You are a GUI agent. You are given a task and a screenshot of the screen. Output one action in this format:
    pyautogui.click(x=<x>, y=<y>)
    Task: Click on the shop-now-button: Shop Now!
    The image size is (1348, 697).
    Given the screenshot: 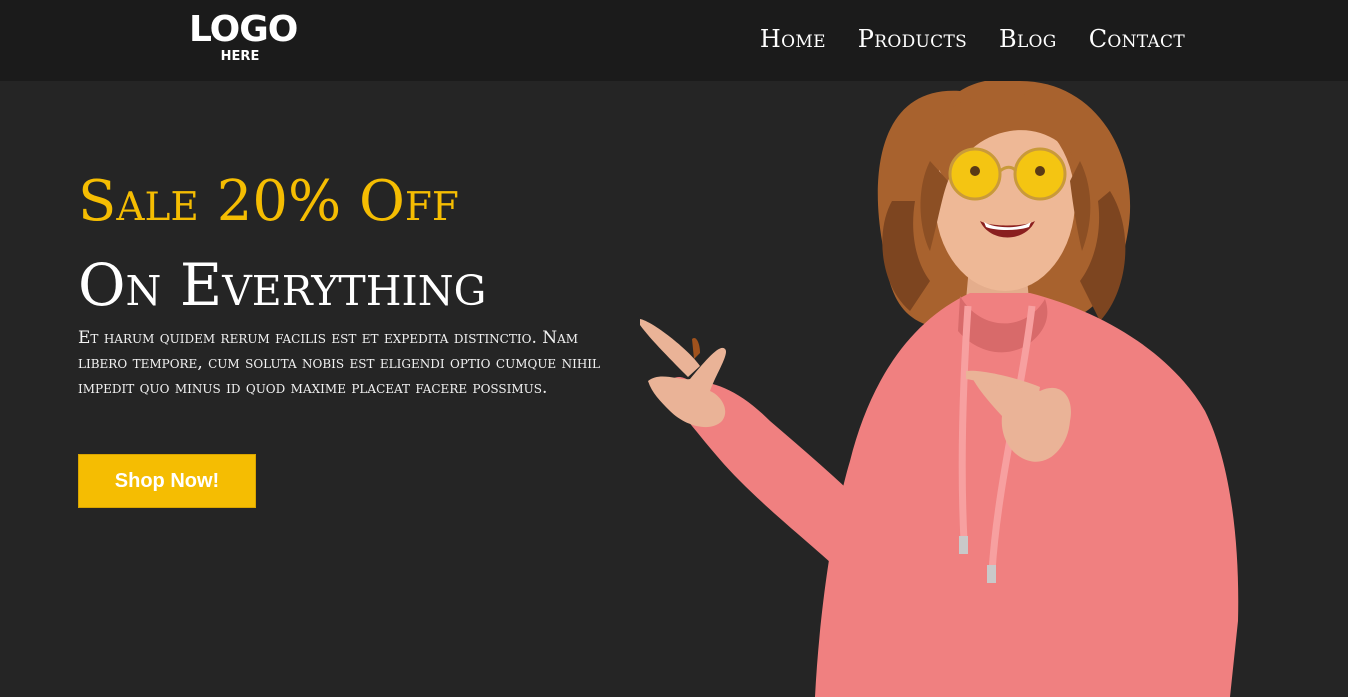 What is the action you would take?
    pyautogui.click(x=167, y=481)
    